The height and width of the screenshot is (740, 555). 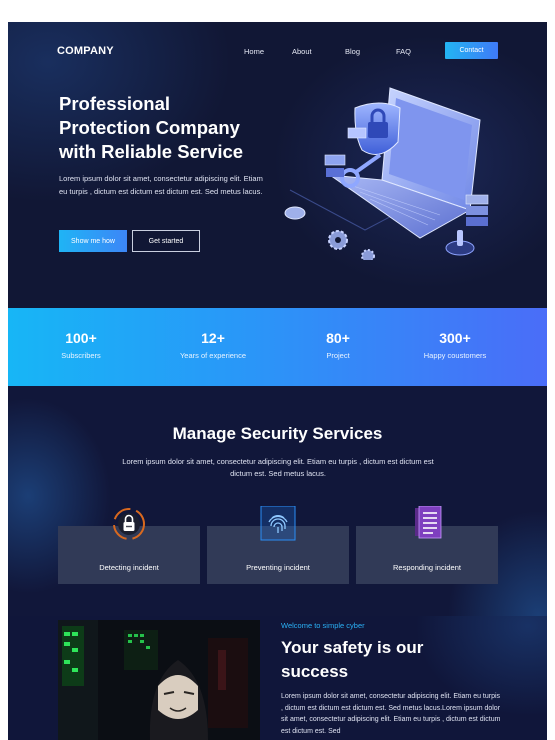 What do you see at coordinates (428, 522) in the screenshot?
I see `document-icon` at bounding box center [428, 522].